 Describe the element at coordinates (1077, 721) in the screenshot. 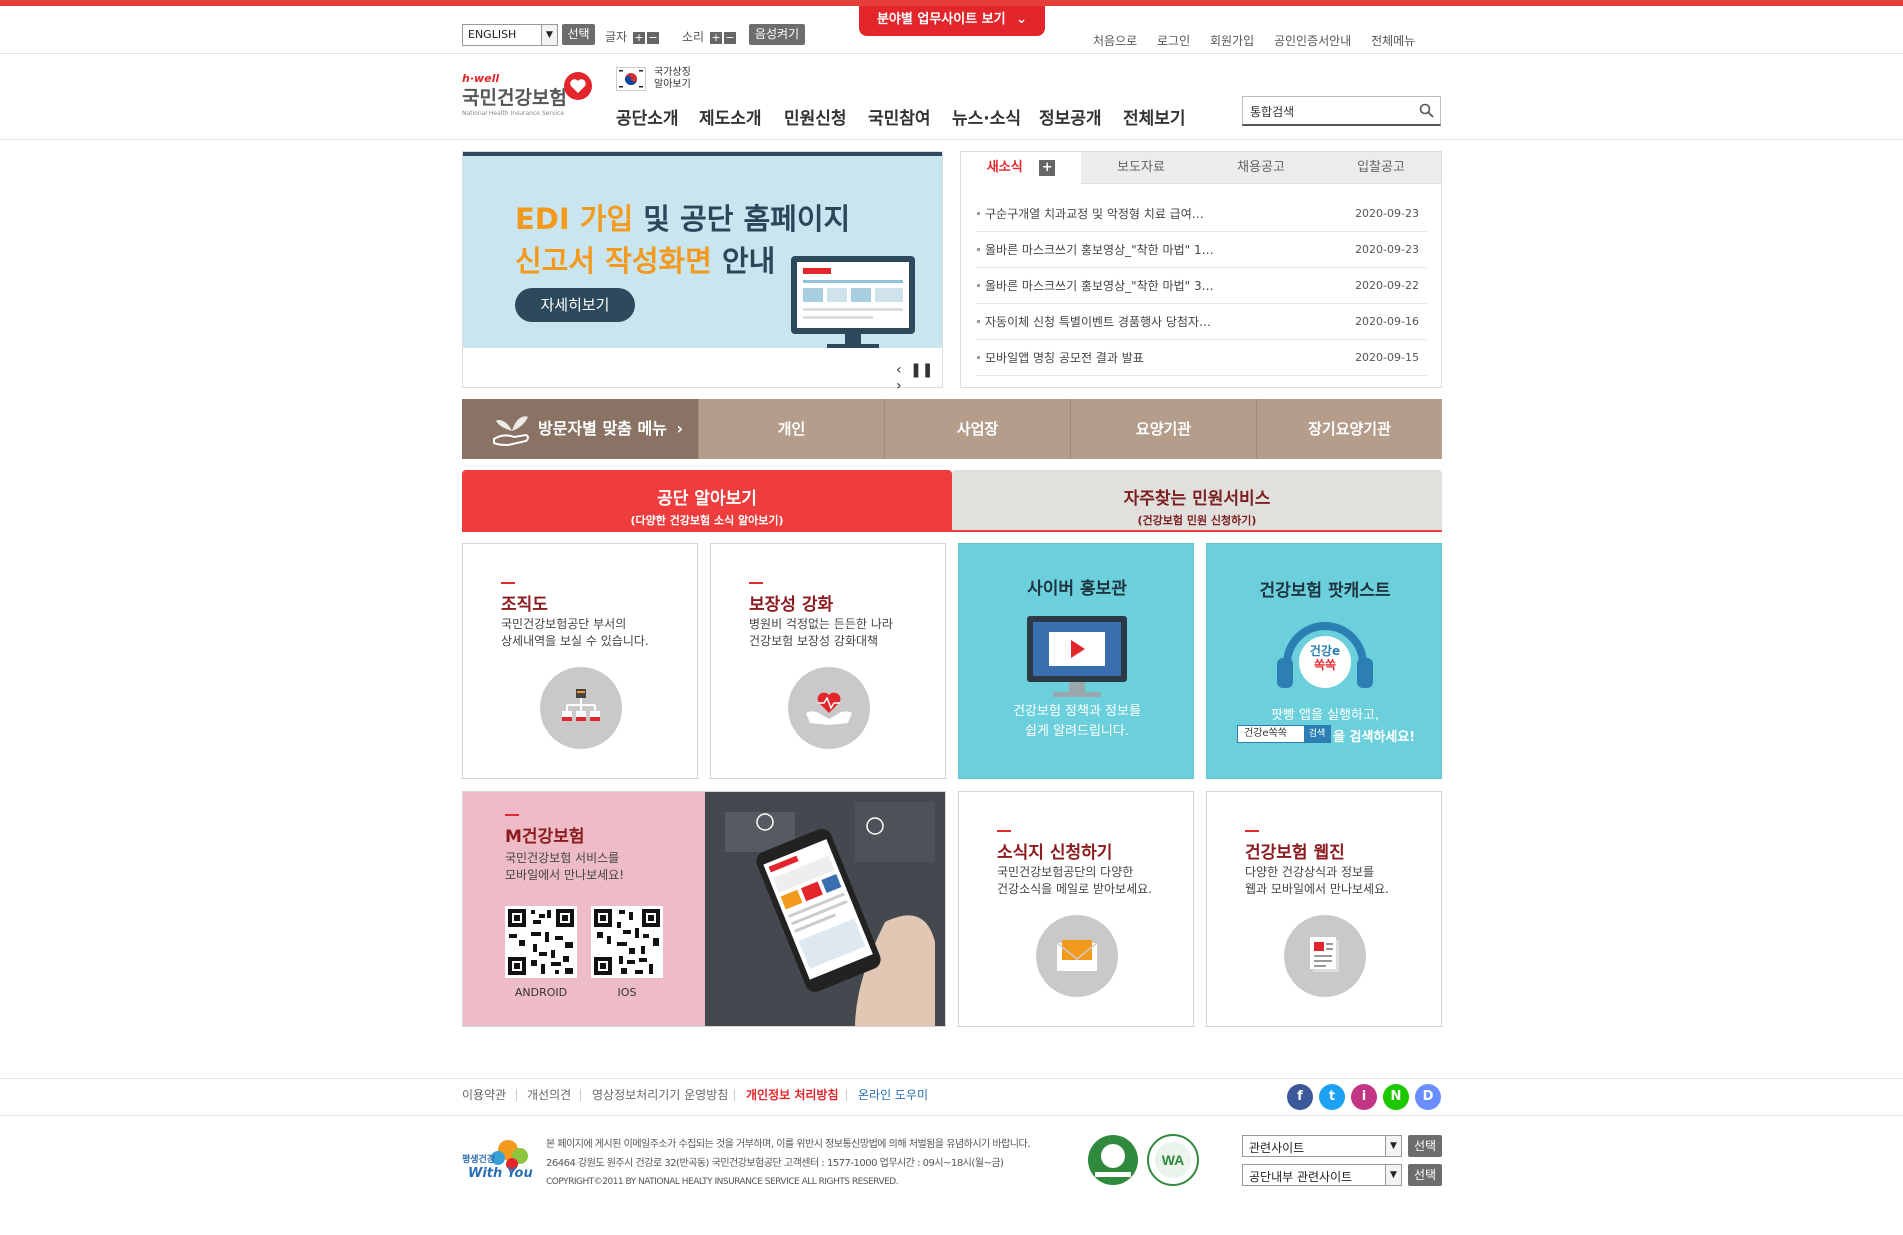

I see `card-desc: 건강보험 정책과 정보를 쉽게 알려드립니다.` at that location.